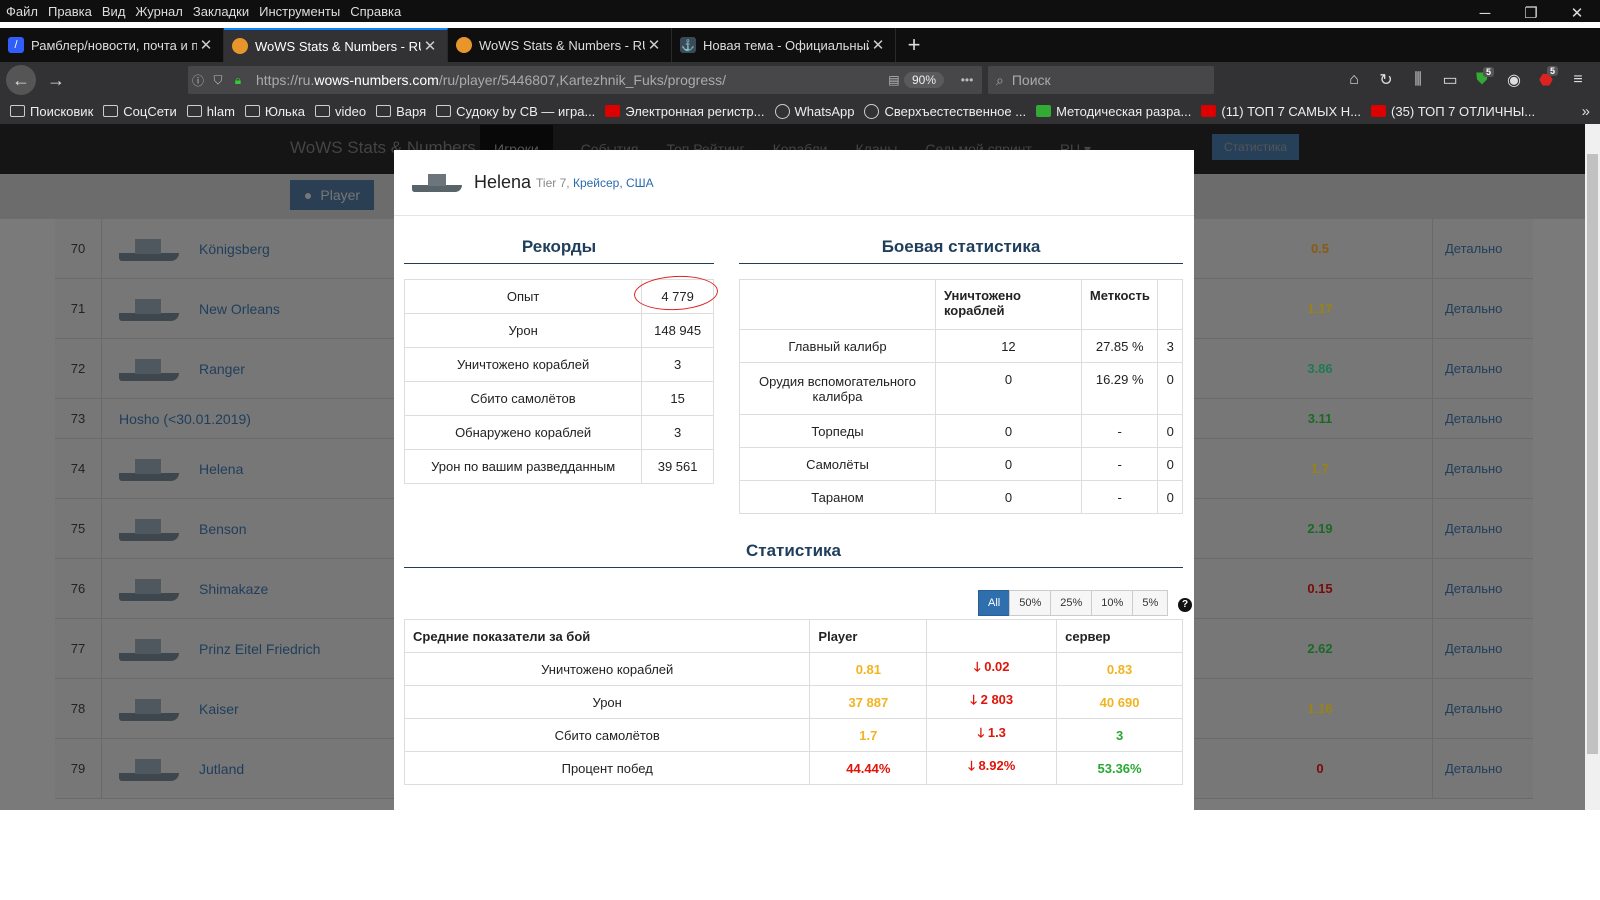 The height and width of the screenshot is (900, 1600). What do you see at coordinates (274, 111) in the screenshot?
I see `bookmark-item: Юлька` at bounding box center [274, 111].